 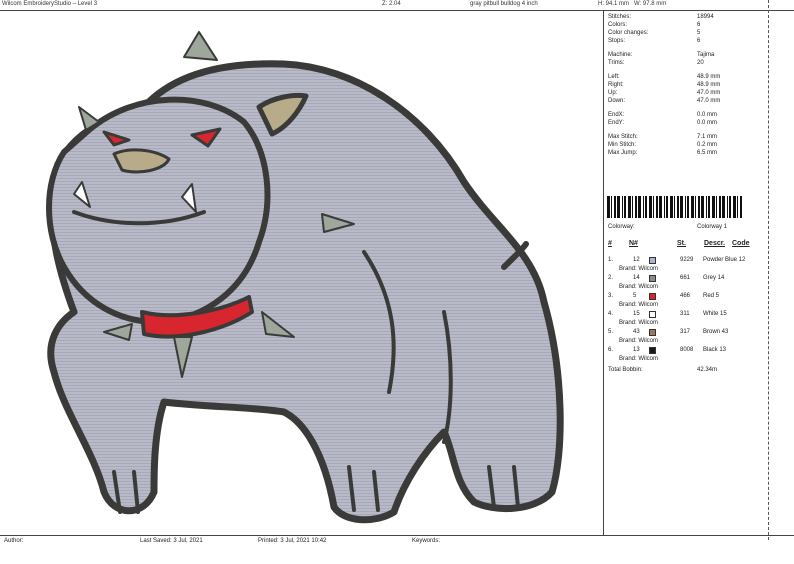 What do you see at coordinates (613, 93) in the screenshot?
I see `stat-label: Up:` at bounding box center [613, 93].